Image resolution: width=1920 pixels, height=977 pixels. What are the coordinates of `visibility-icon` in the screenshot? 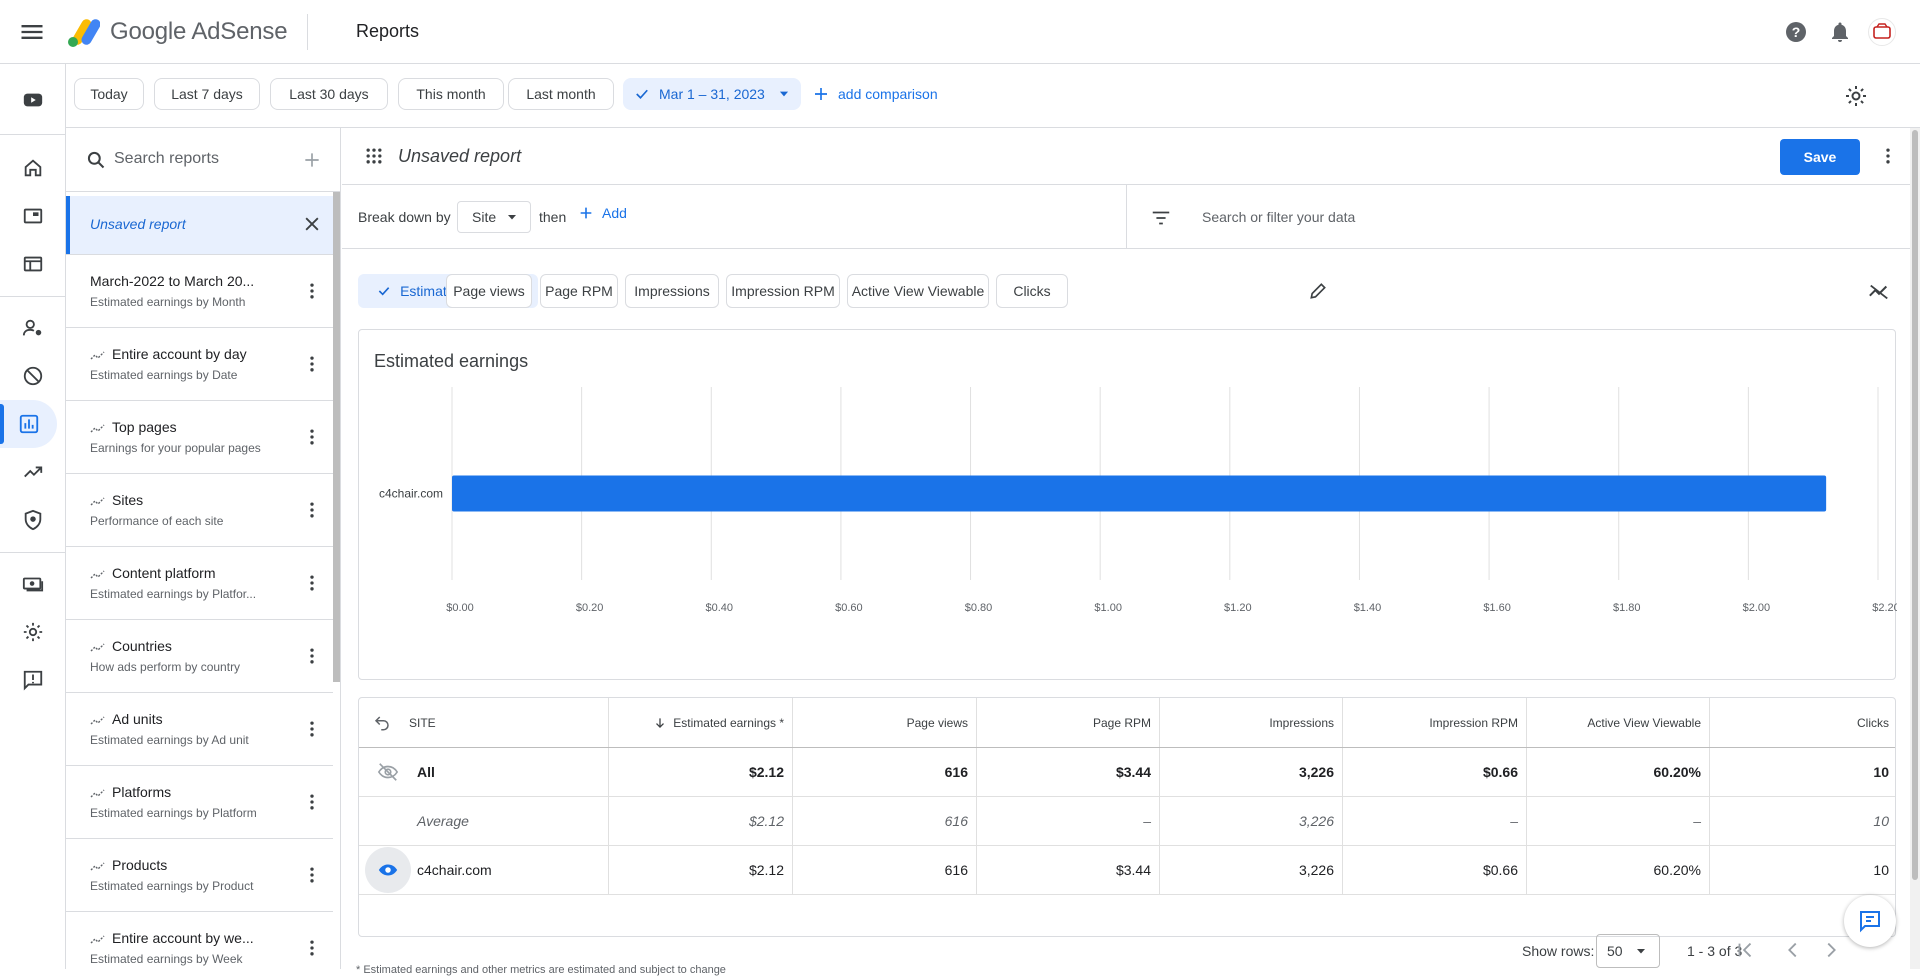 It's located at (388, 870).